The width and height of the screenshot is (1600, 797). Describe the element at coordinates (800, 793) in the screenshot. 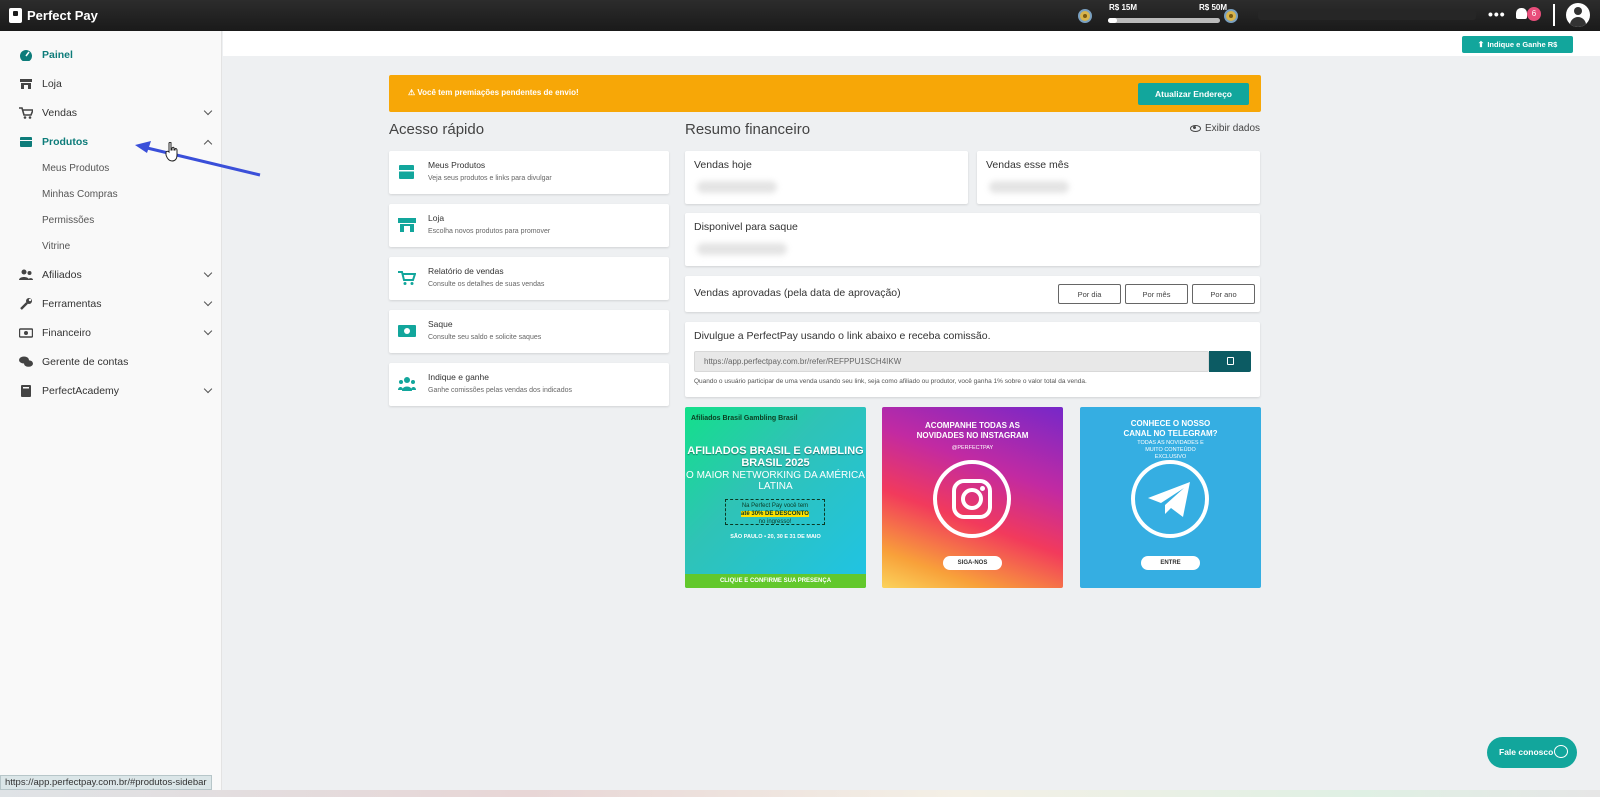

I see `taskbar` at that location.